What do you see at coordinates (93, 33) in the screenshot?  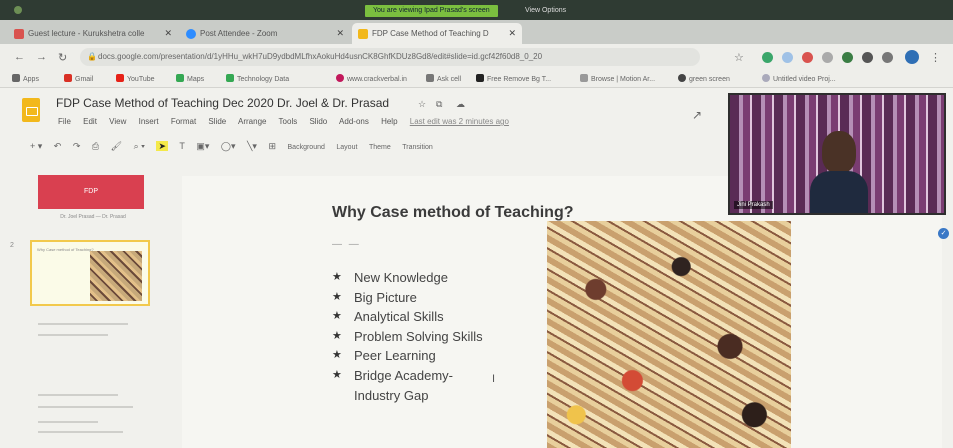 I see `tab-guest-lecture: Guest lecture - Kurukshetra colle ✕` at bounding box center [93, 33].